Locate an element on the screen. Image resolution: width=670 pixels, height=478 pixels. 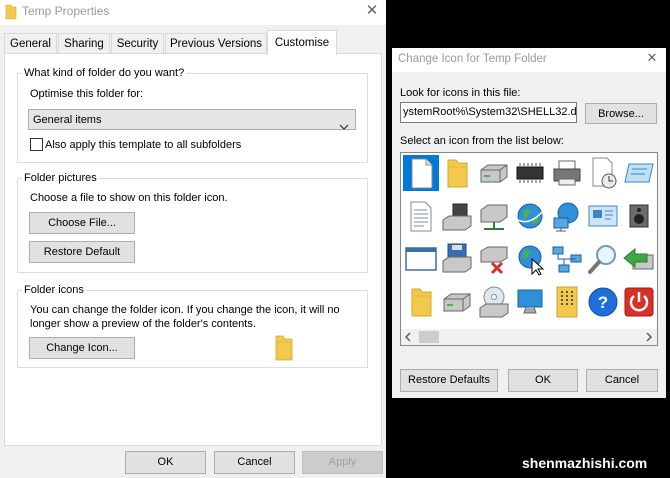
network-globe-icon is located at coordinates (567, 216).